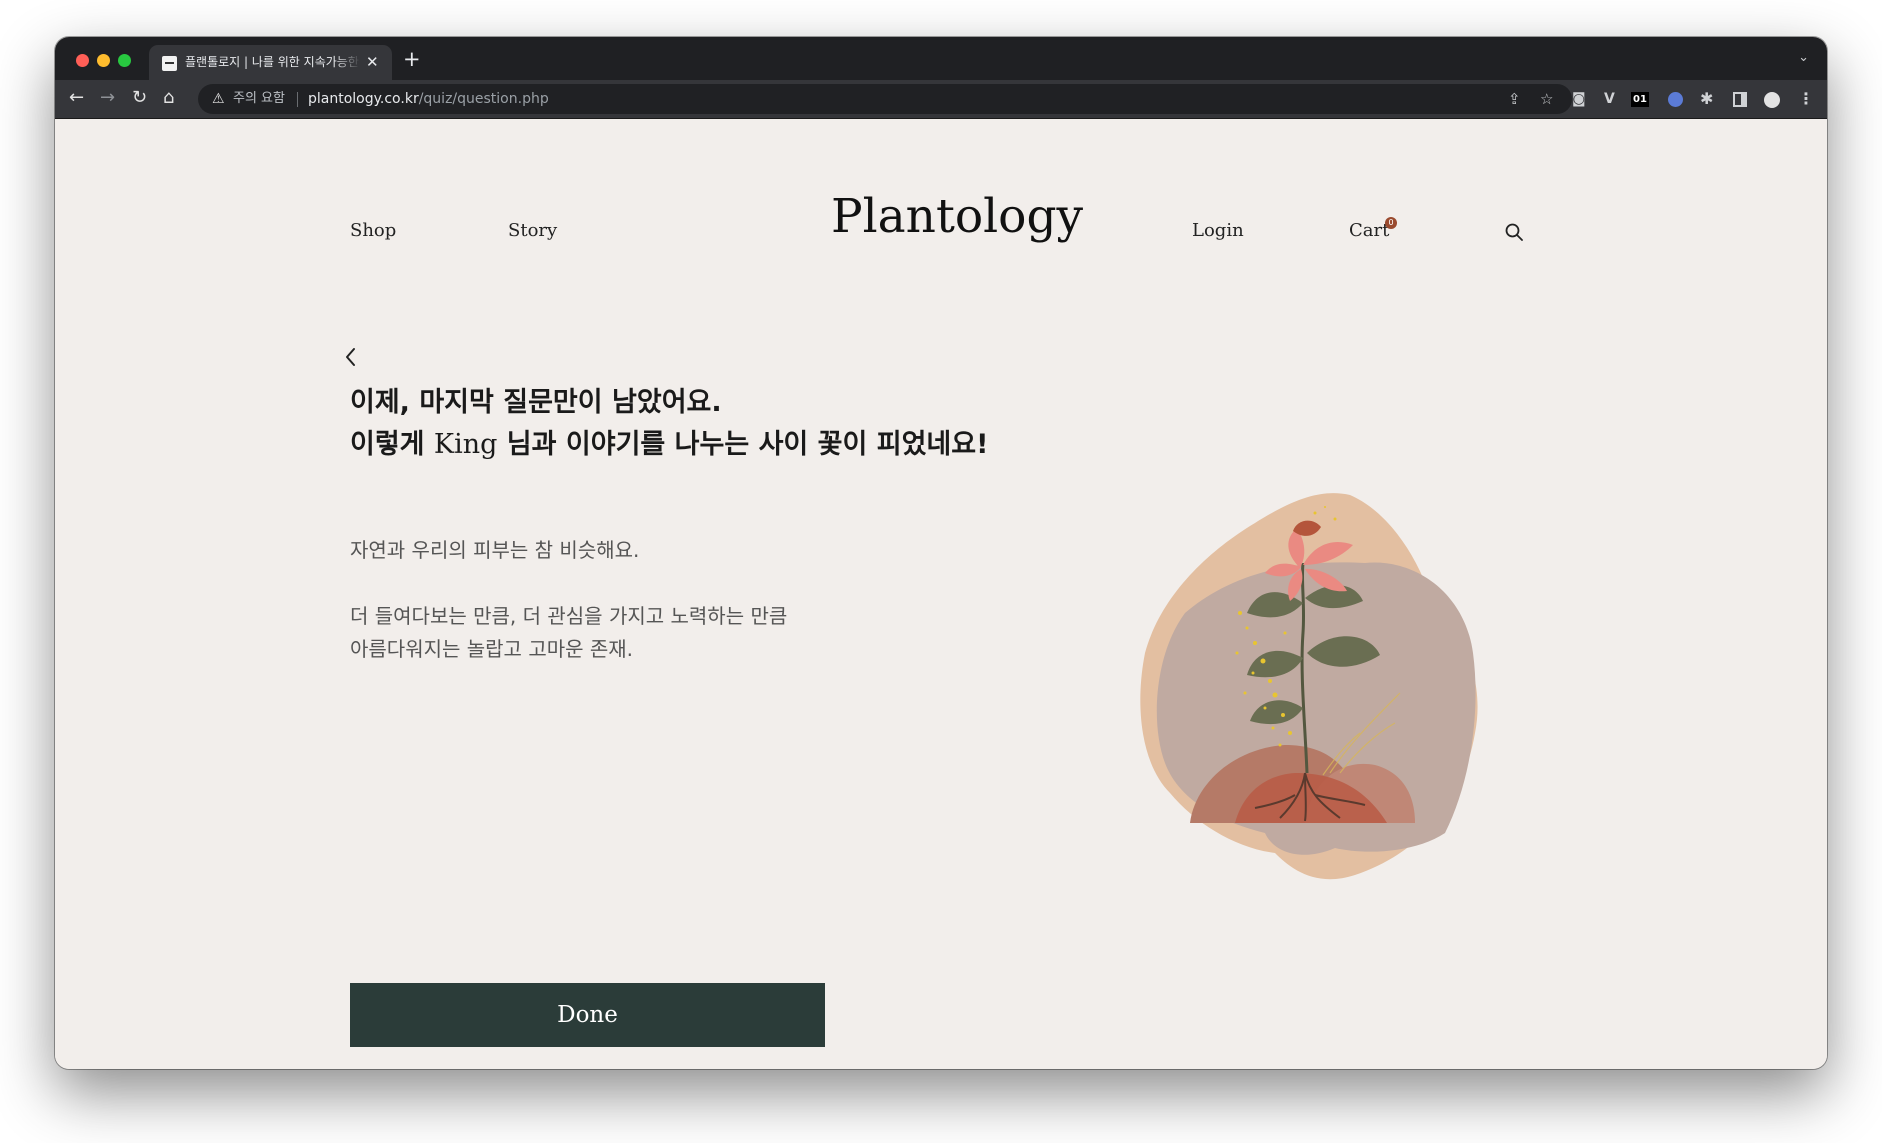 This screenshot has height=1143, width=1882. I want to click on nav-login: Login, so click(1218, 231).